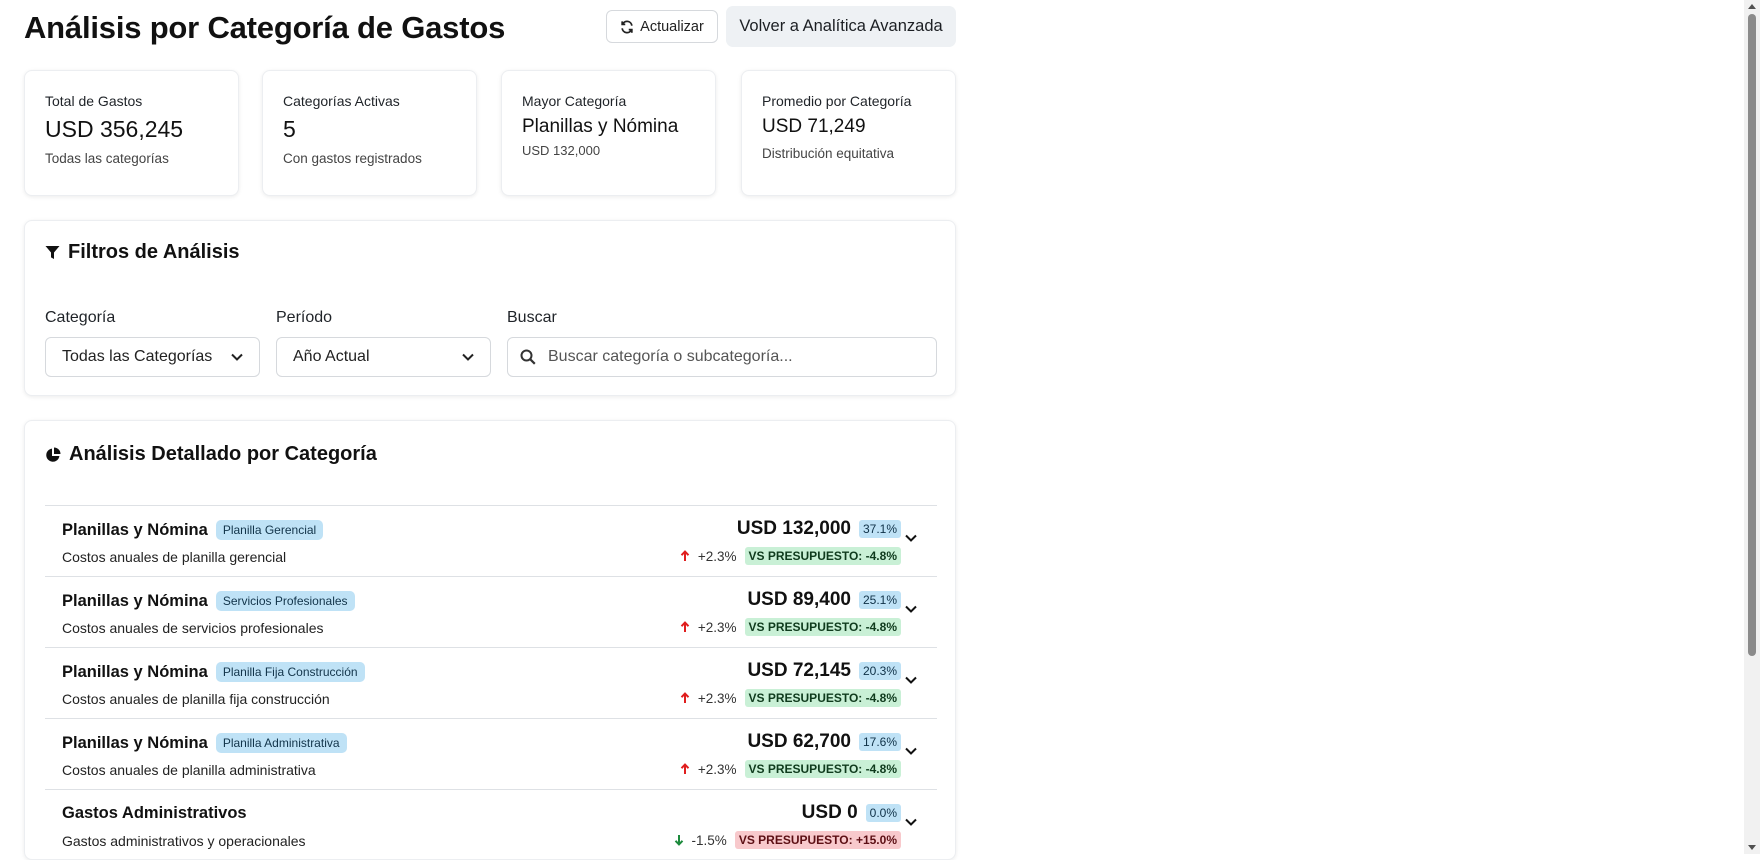  What do you see at coordinates (154, 252) in the screenshot?
I see `filters-title-text: Filtros de Análisis` at bounding box center [154, 252].